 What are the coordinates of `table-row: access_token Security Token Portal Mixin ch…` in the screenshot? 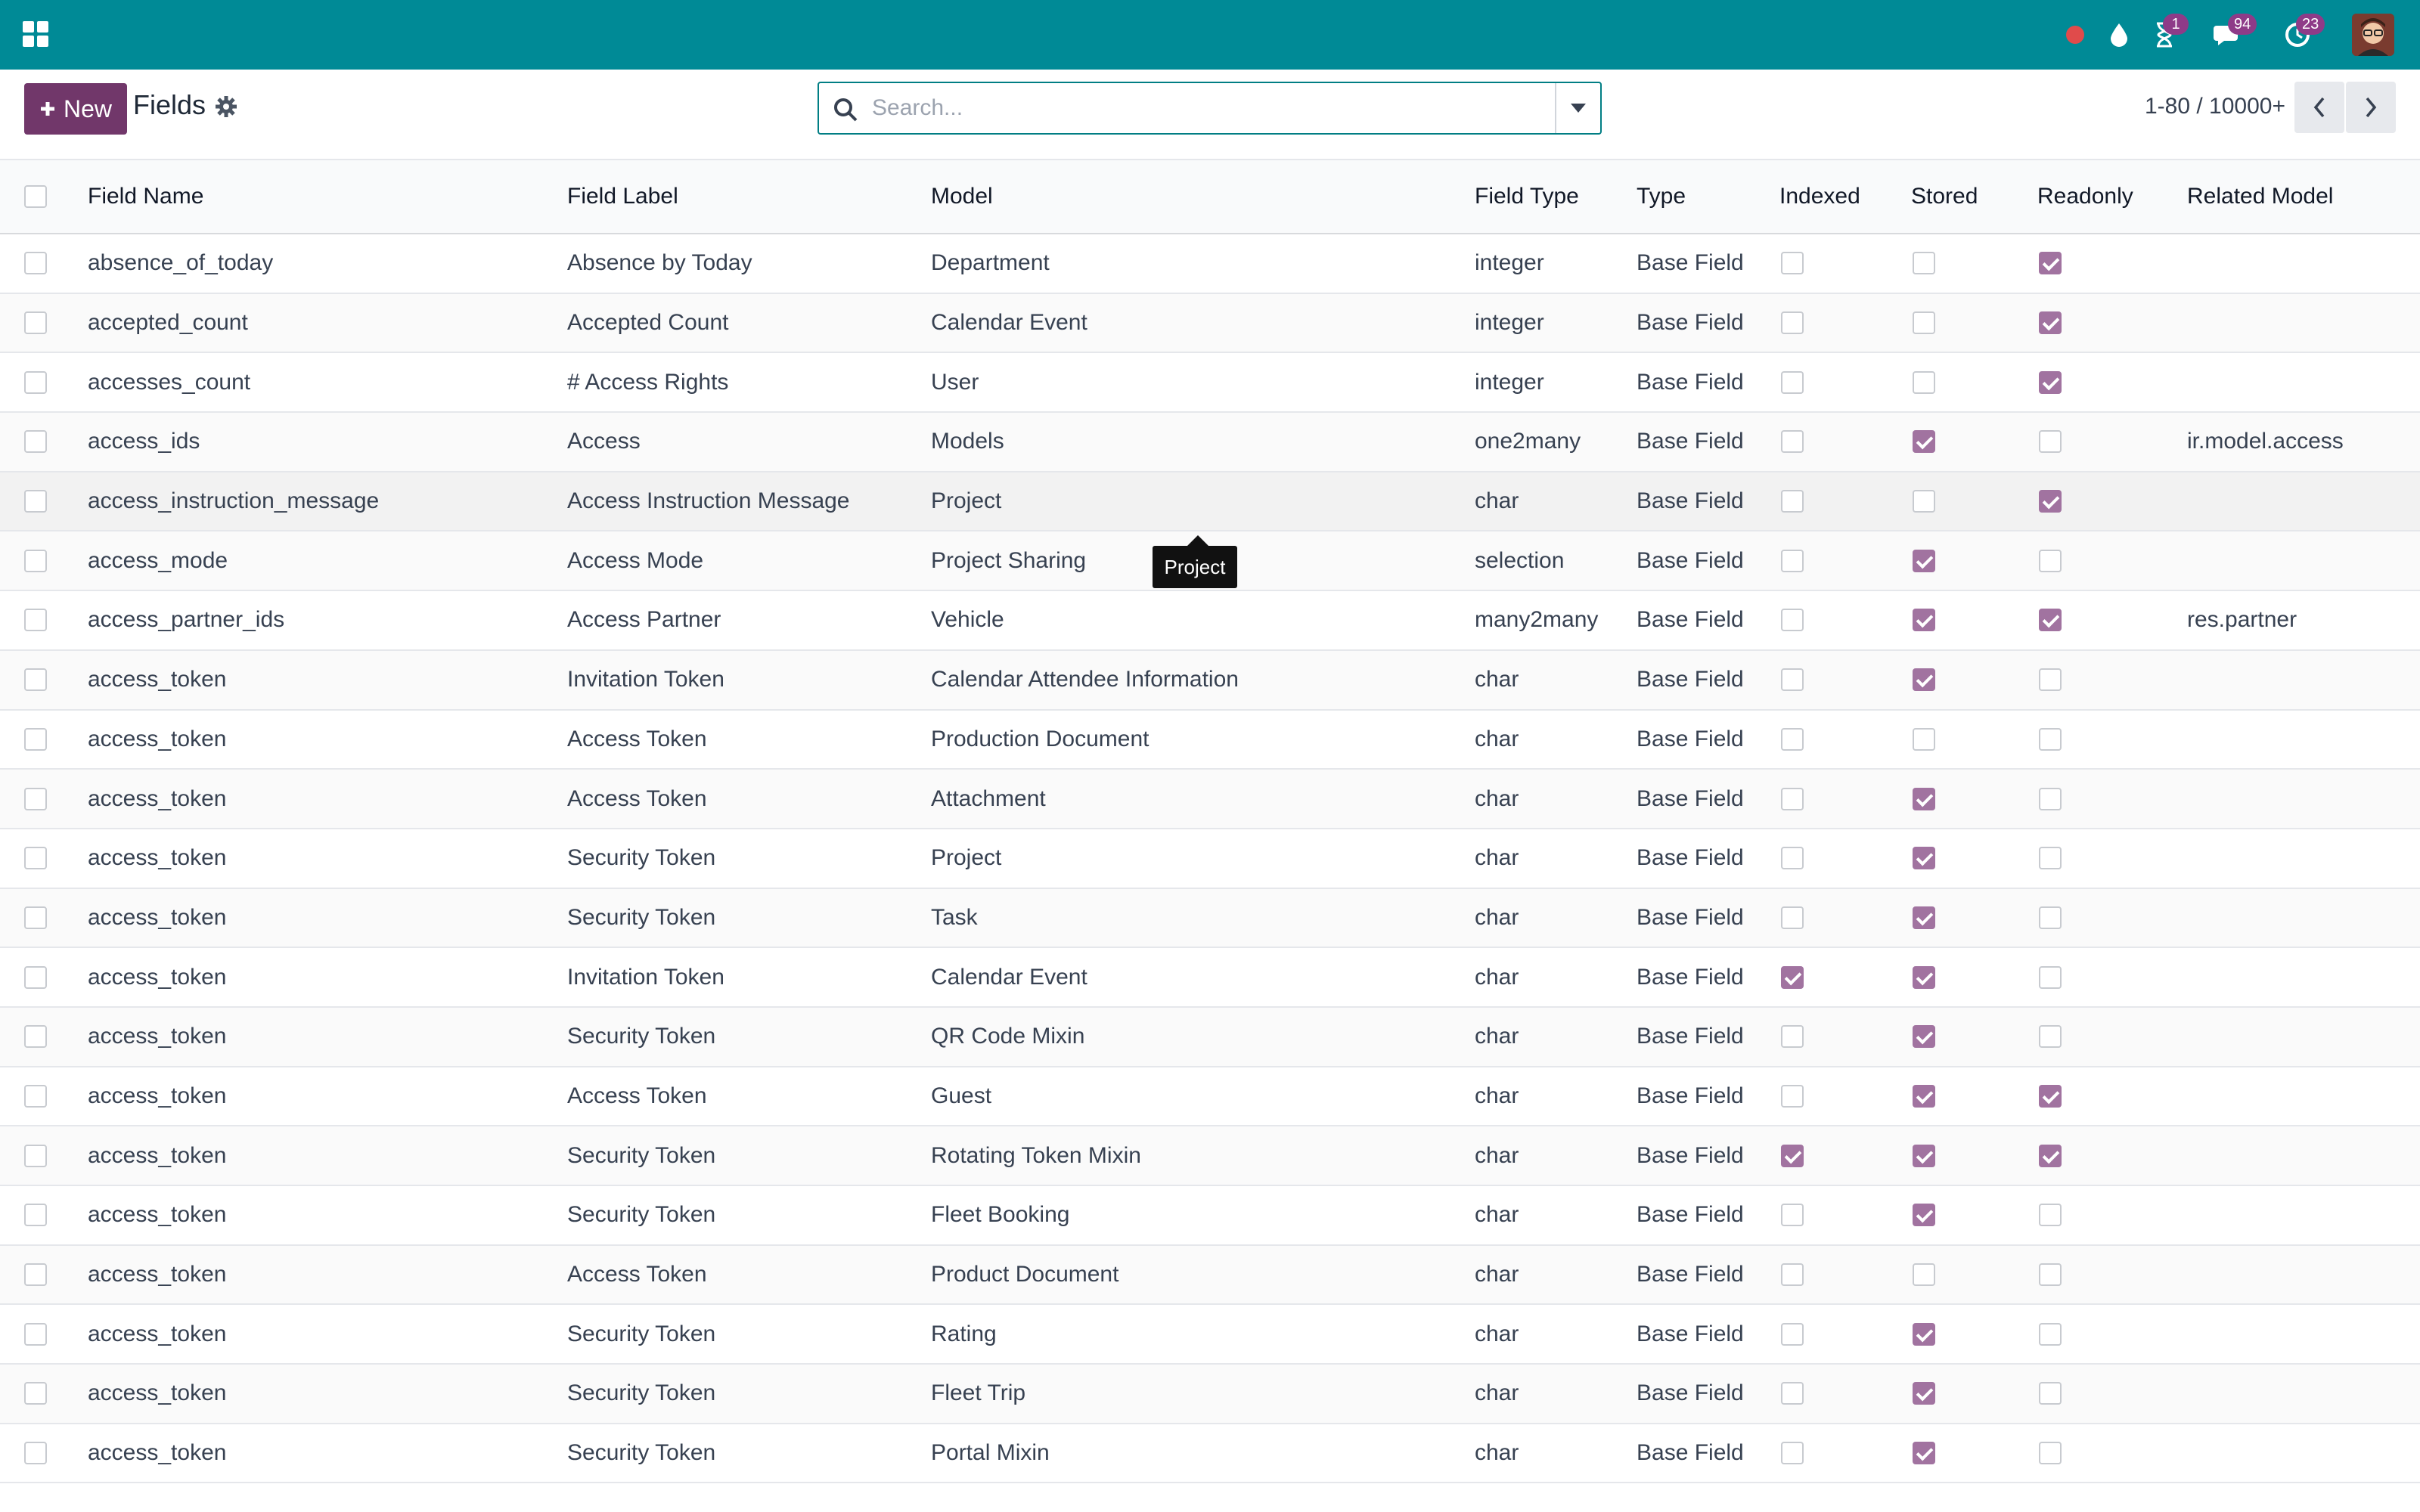 It's located at (1210, 1454).